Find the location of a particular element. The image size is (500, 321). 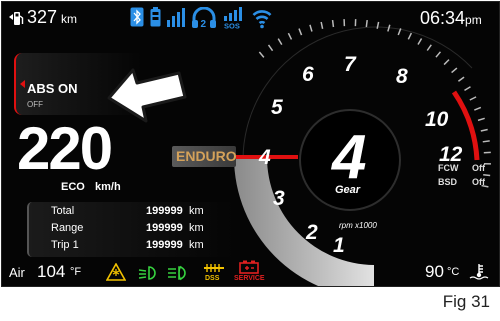

notification-subtitle: OFF is located at coordinates (35, 104).